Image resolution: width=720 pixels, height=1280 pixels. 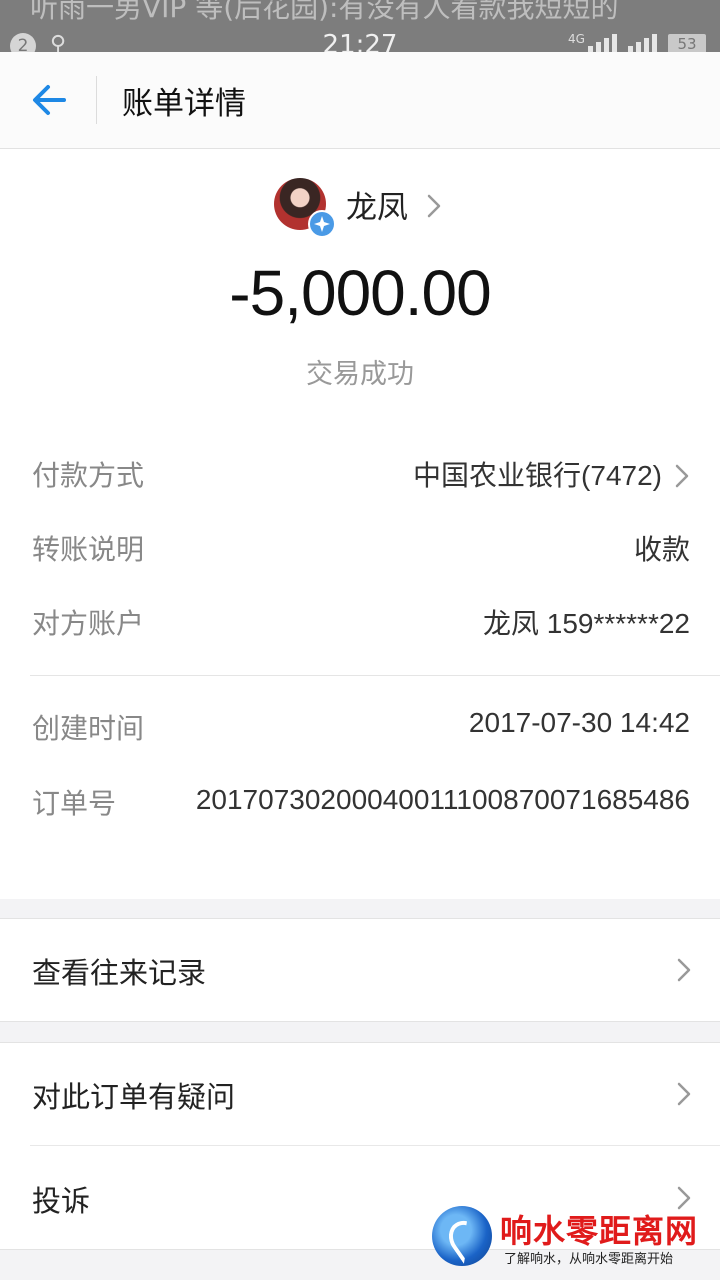 What do you see at coordinates (537, 475) in the screenshot?
I see `payment-method-text: 中国农业银行(7472)` at bounding box center [537, 475].